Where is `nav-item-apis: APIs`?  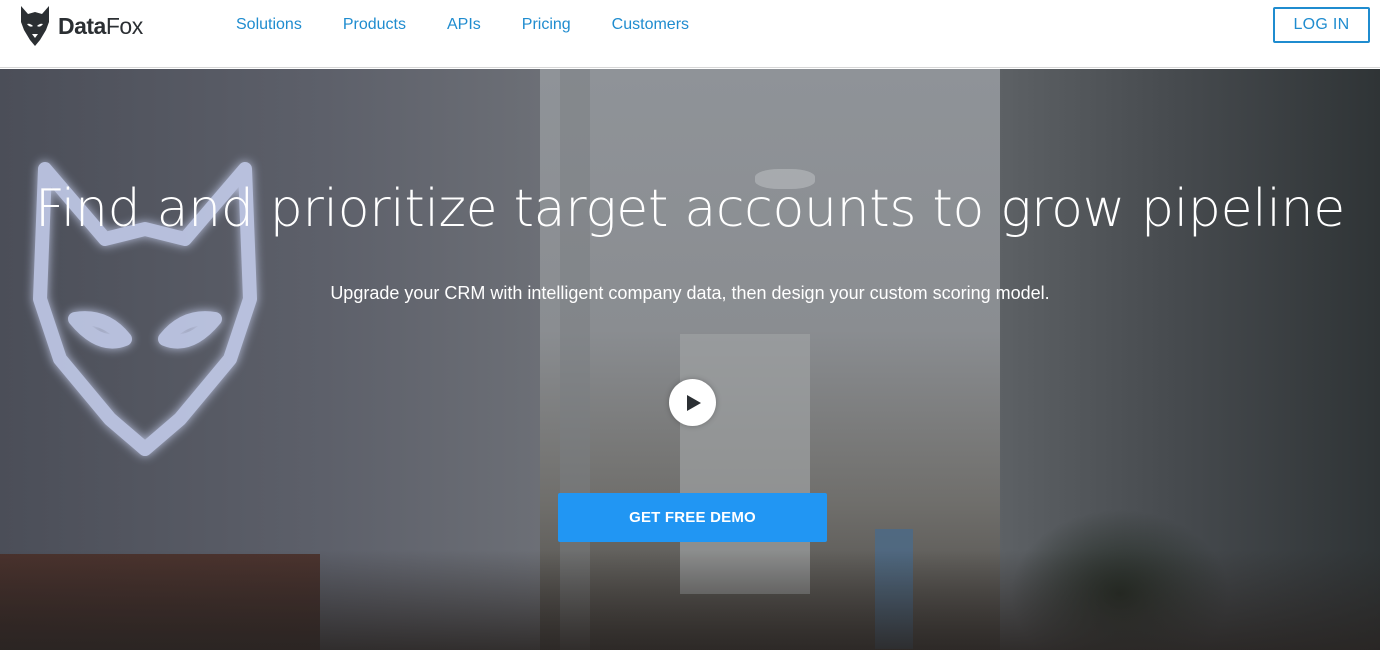
nav-item-apis: APIs is located at coordinates (464, 25).